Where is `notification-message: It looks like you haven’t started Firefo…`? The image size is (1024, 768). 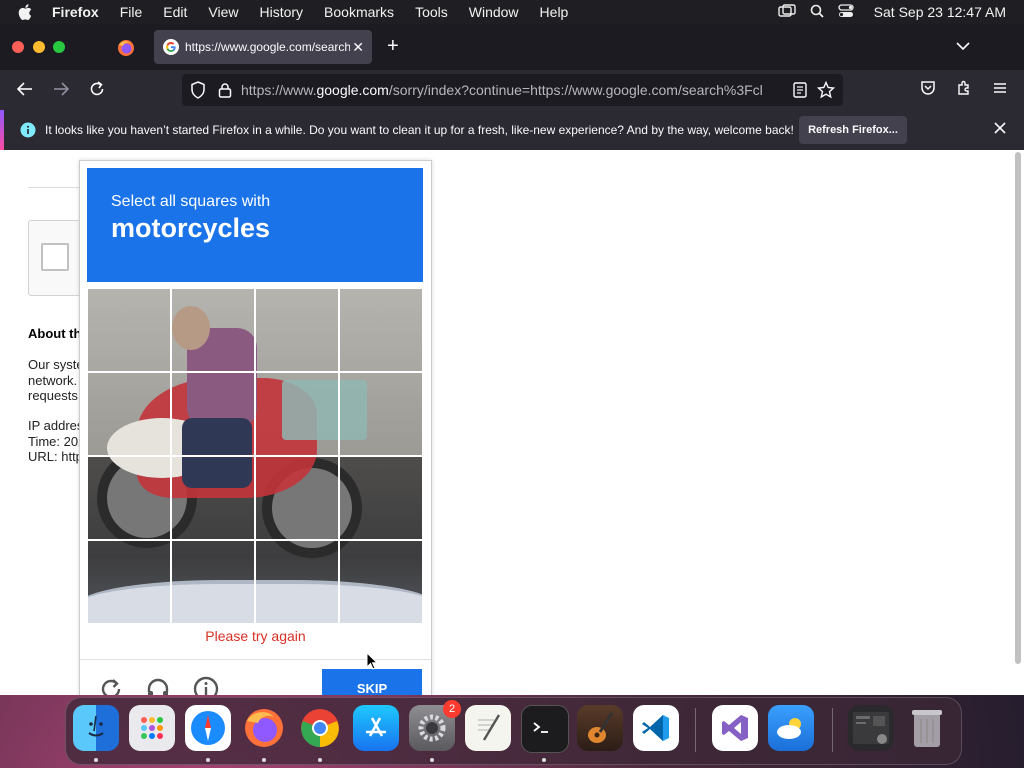
notification-message: It looks like you haven’t started Firefo… is located at coordinates (419, 130).